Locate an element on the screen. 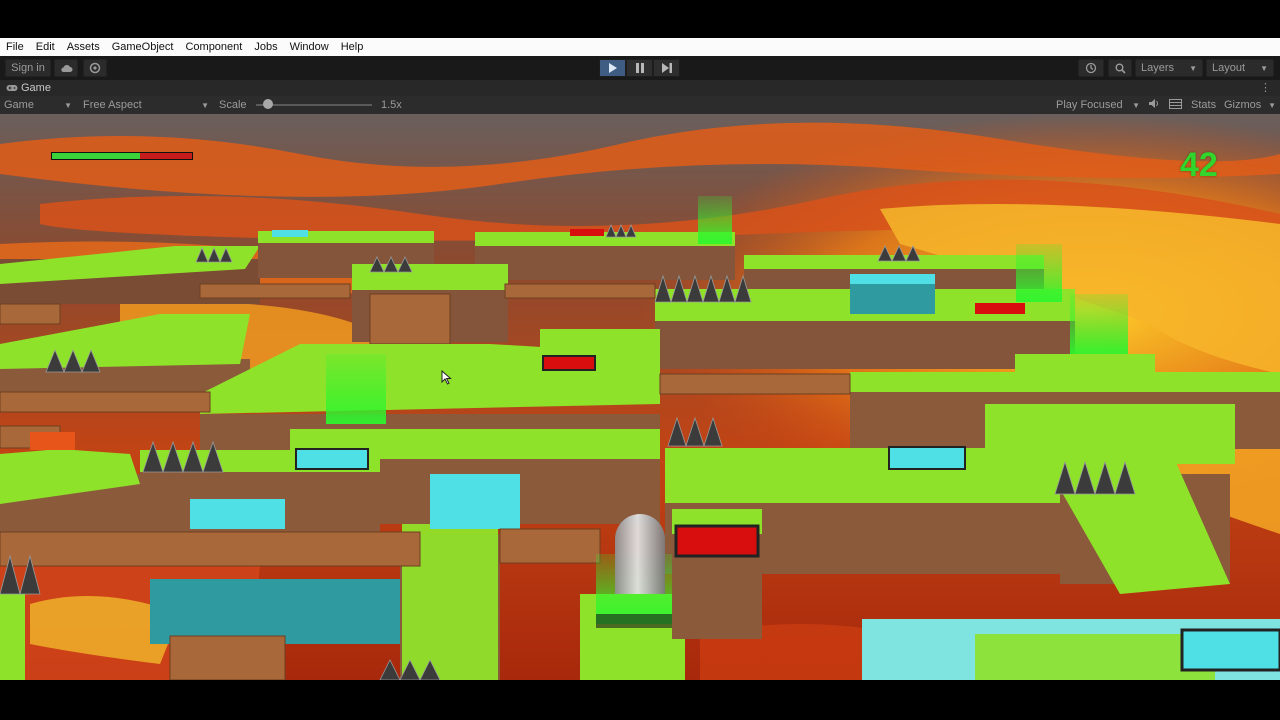 Image resolution: width=1280 pixels, height=720 pixels. letterbox-top is located at coordinates (640, 19).